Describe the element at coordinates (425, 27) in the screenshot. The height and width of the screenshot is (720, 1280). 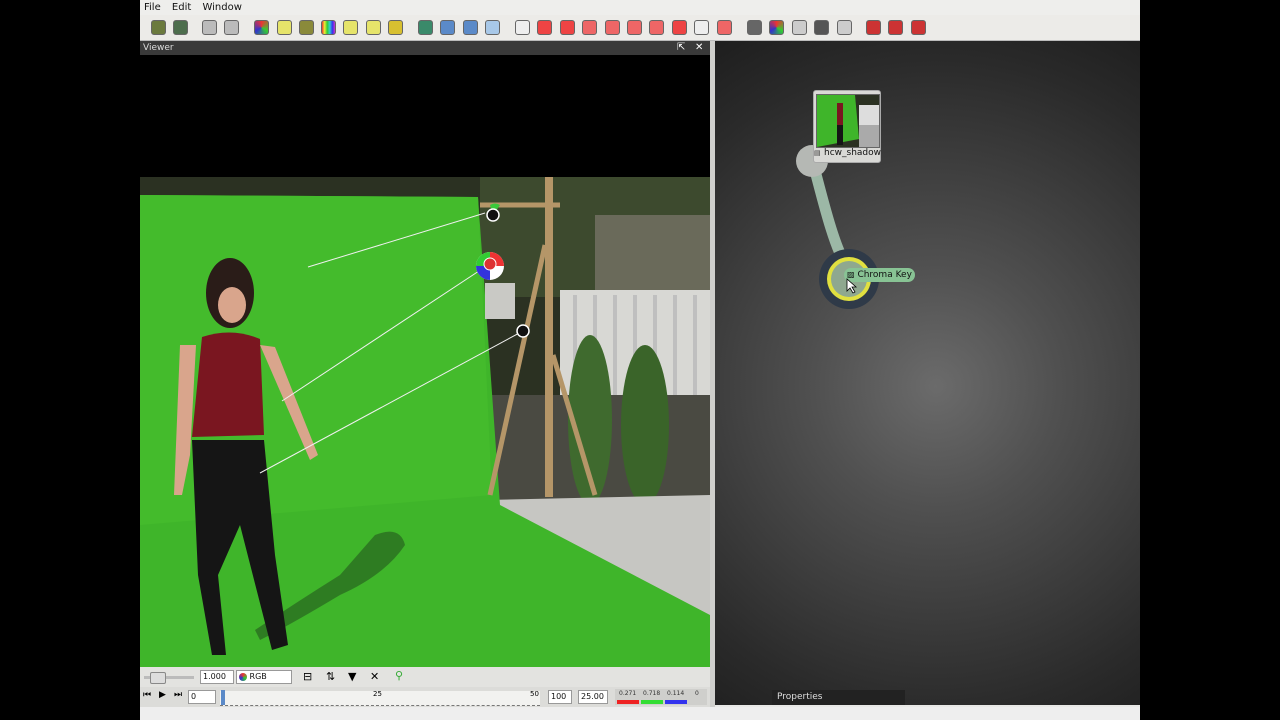
I see `filter-blur-icon` at that location.